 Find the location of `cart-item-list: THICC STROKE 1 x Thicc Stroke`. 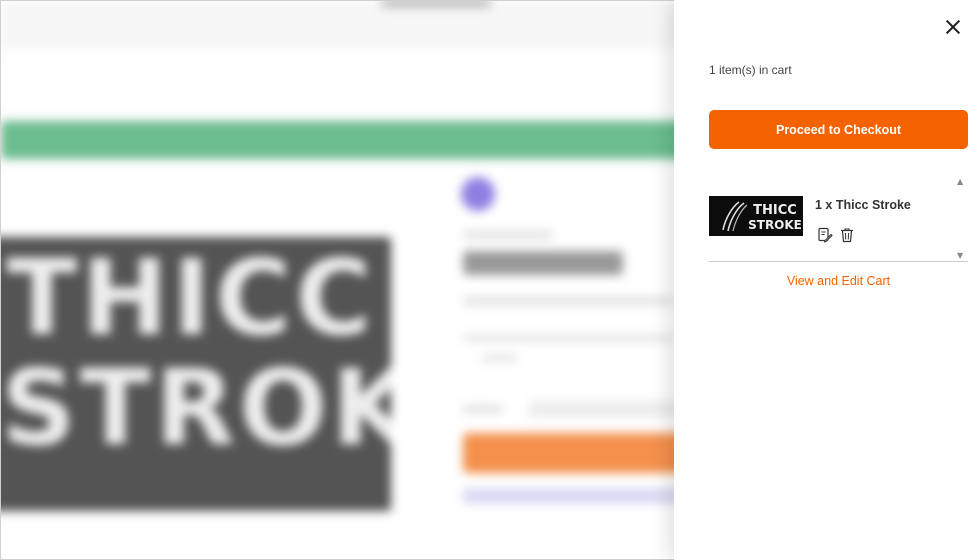

cart-item-list: THICC STROKE 1 x Thicc Stroke is located at coordinates (838, 220).